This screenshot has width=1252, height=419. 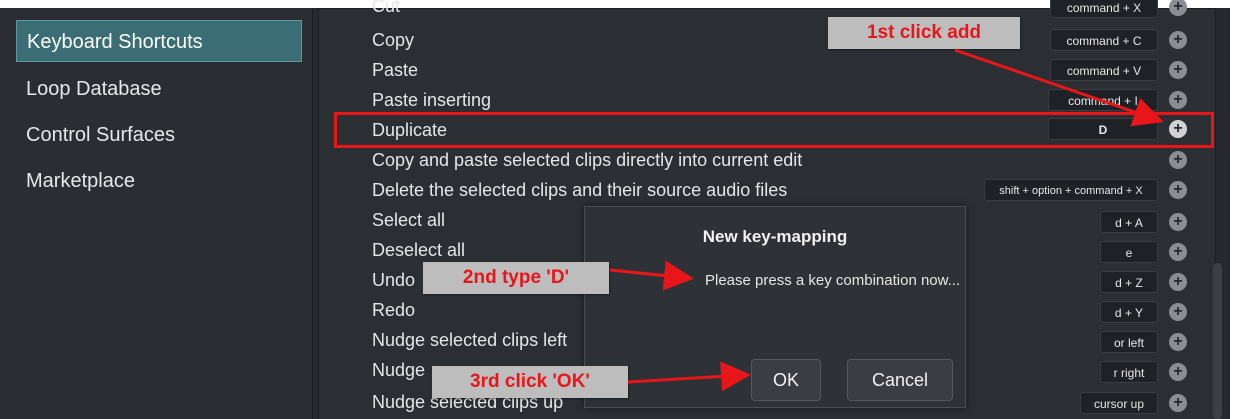 I want to click on callout-step-1: 1st click add, so click(x=924, y=33).